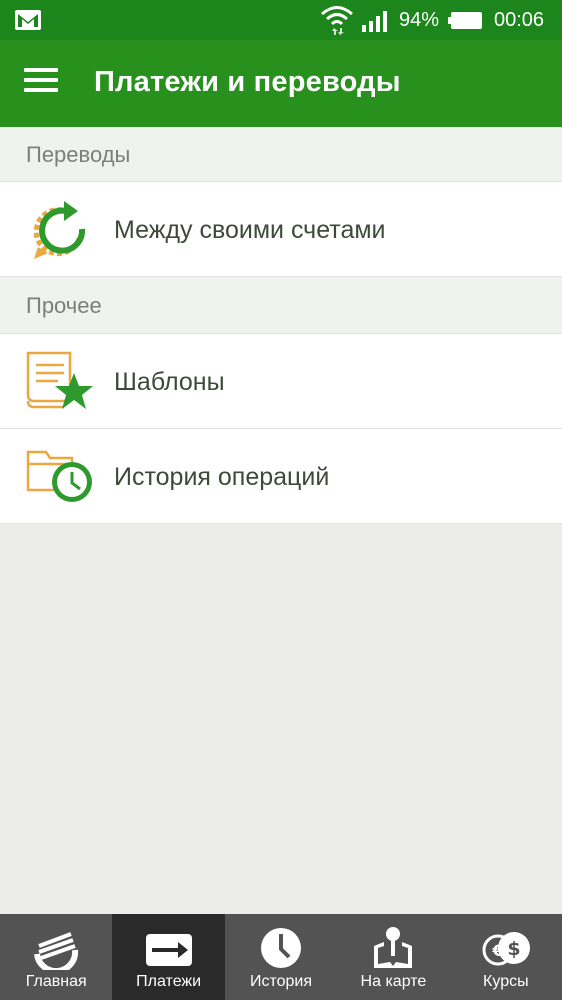 The width and height of the screenshot is (562, 1000). What do you see at coordinates (465, 20) in the screenshot?
I see `battery-icon` at bounding box center [465, 20].